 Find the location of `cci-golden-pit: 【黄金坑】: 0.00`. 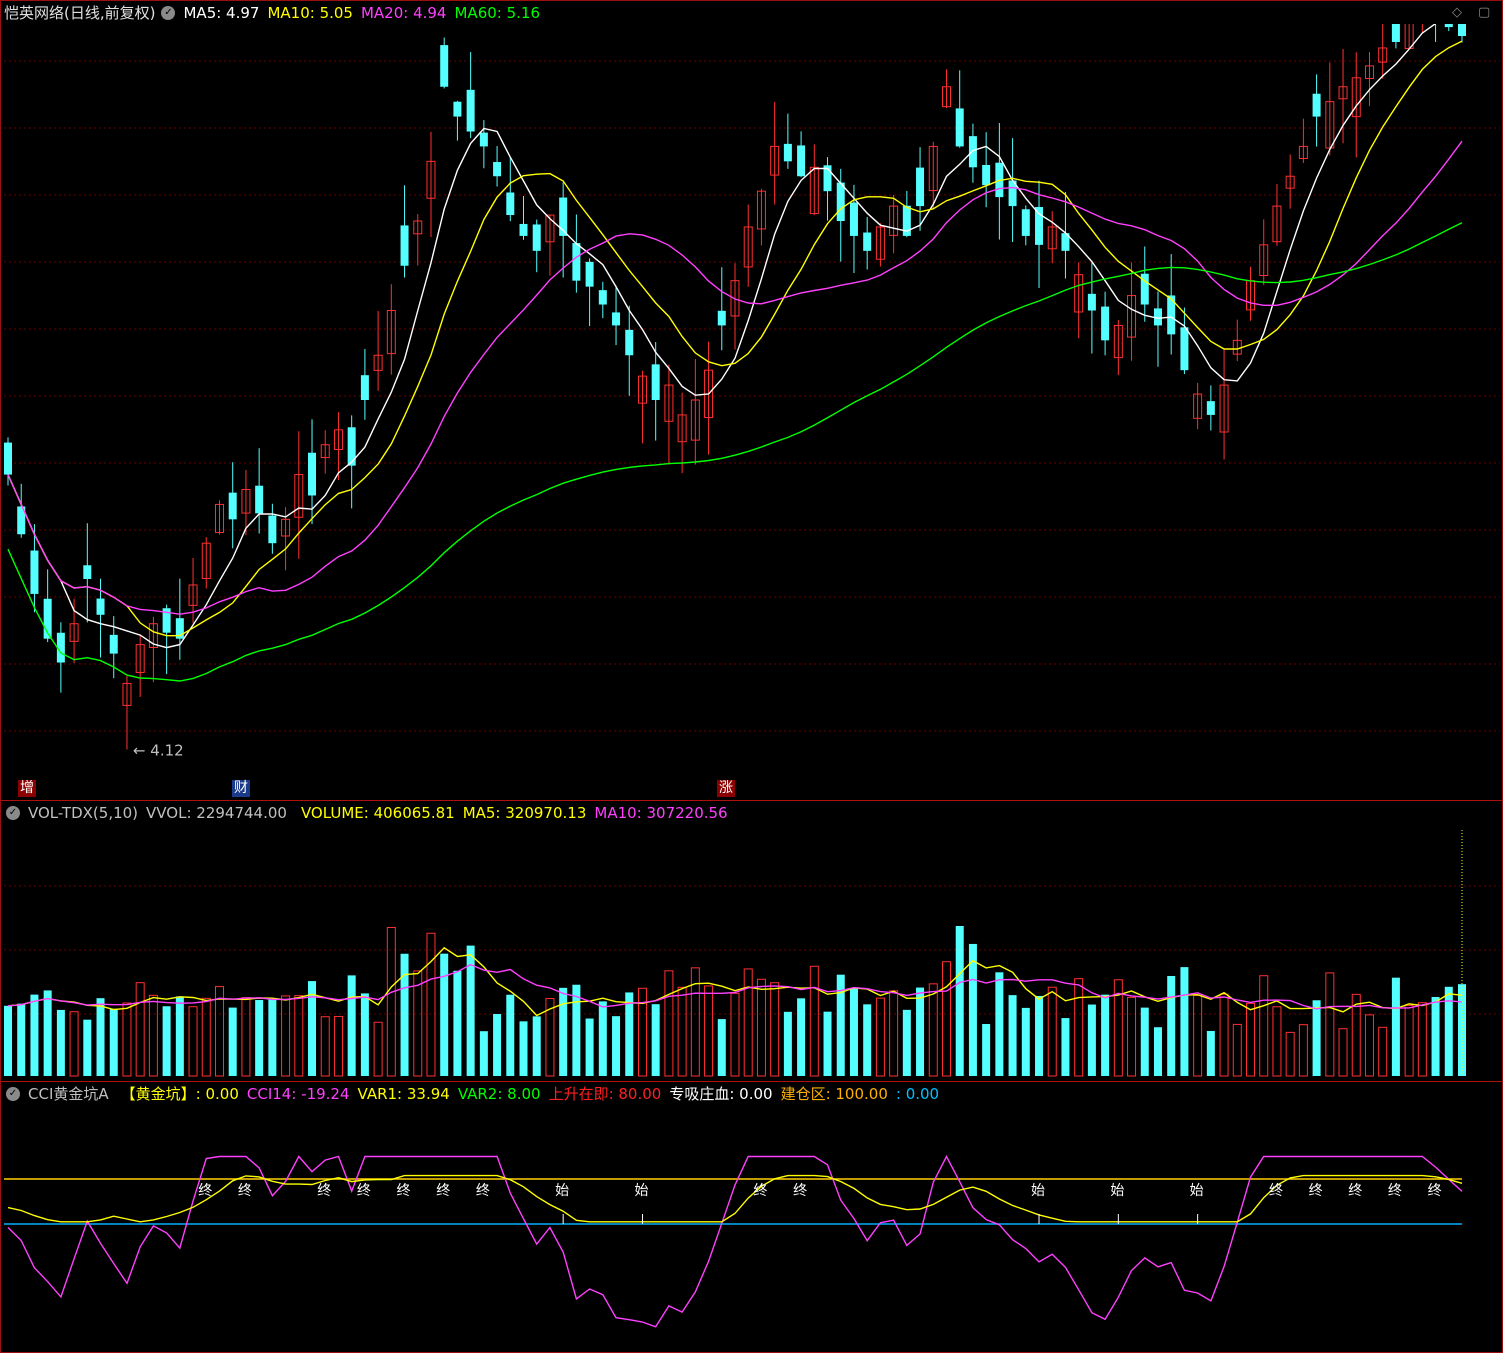

cci-golden-pit: 【黄金坑】: 0.00 is located at coordinates (179, 1094).